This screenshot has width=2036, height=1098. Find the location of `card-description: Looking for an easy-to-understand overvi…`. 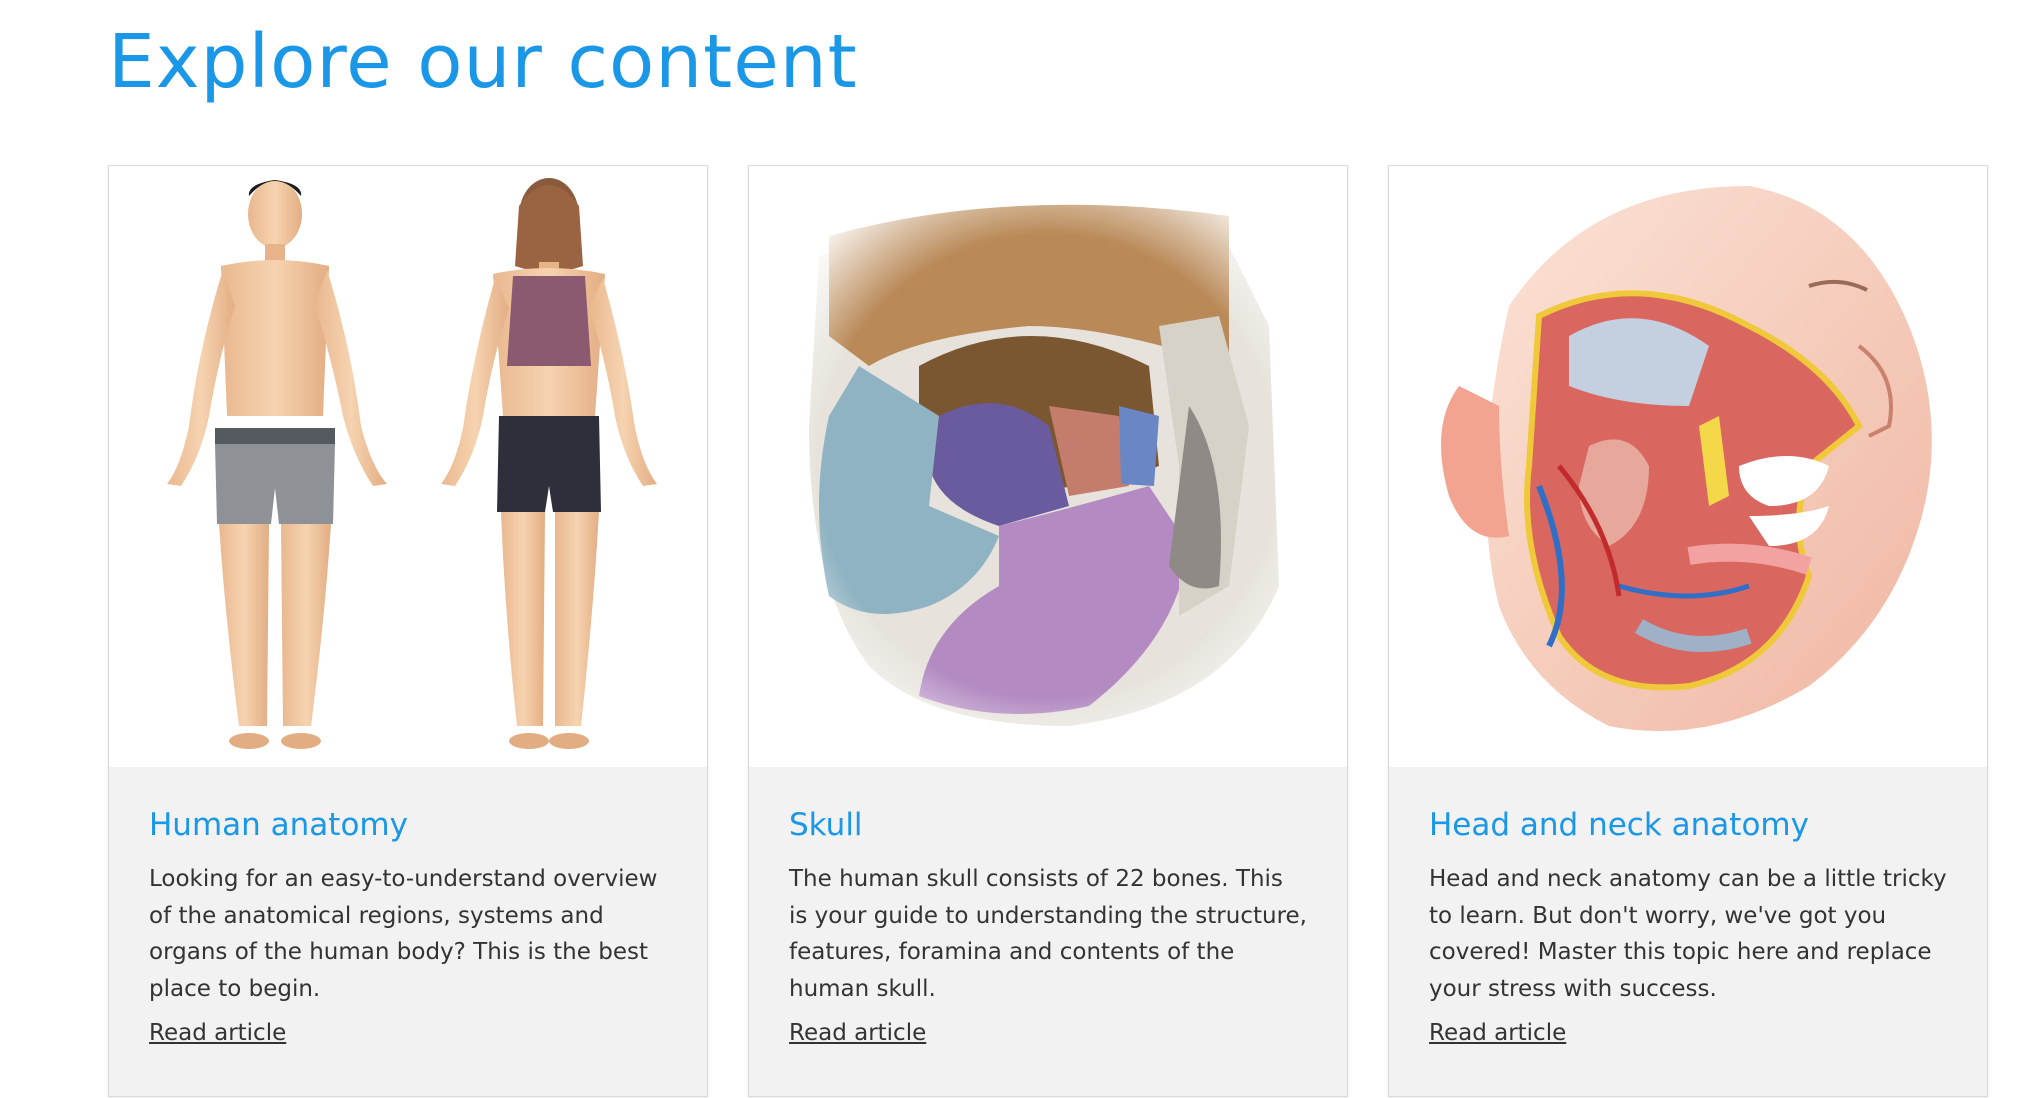

card-description: Looking for an easy-to-understand overvi… is located at coordinates (403, 934).